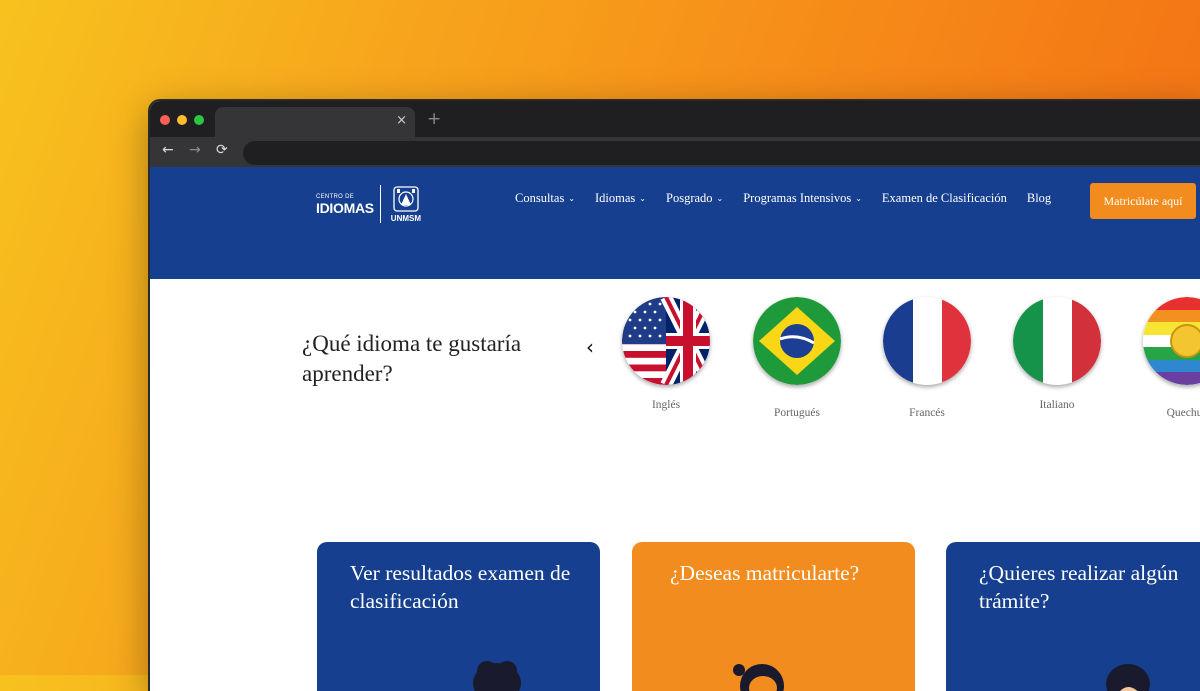  What do you see at coordinates (401, 120) in the screenshot?
I see `close-tab-icon: ×` at bounding box center [401, 120].